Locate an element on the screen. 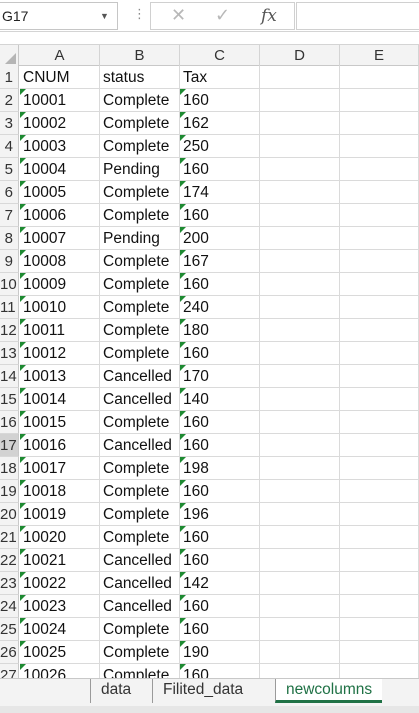 This screenshot has width=419, height=713. row-header: 13 is located at coordinates (9, 353).